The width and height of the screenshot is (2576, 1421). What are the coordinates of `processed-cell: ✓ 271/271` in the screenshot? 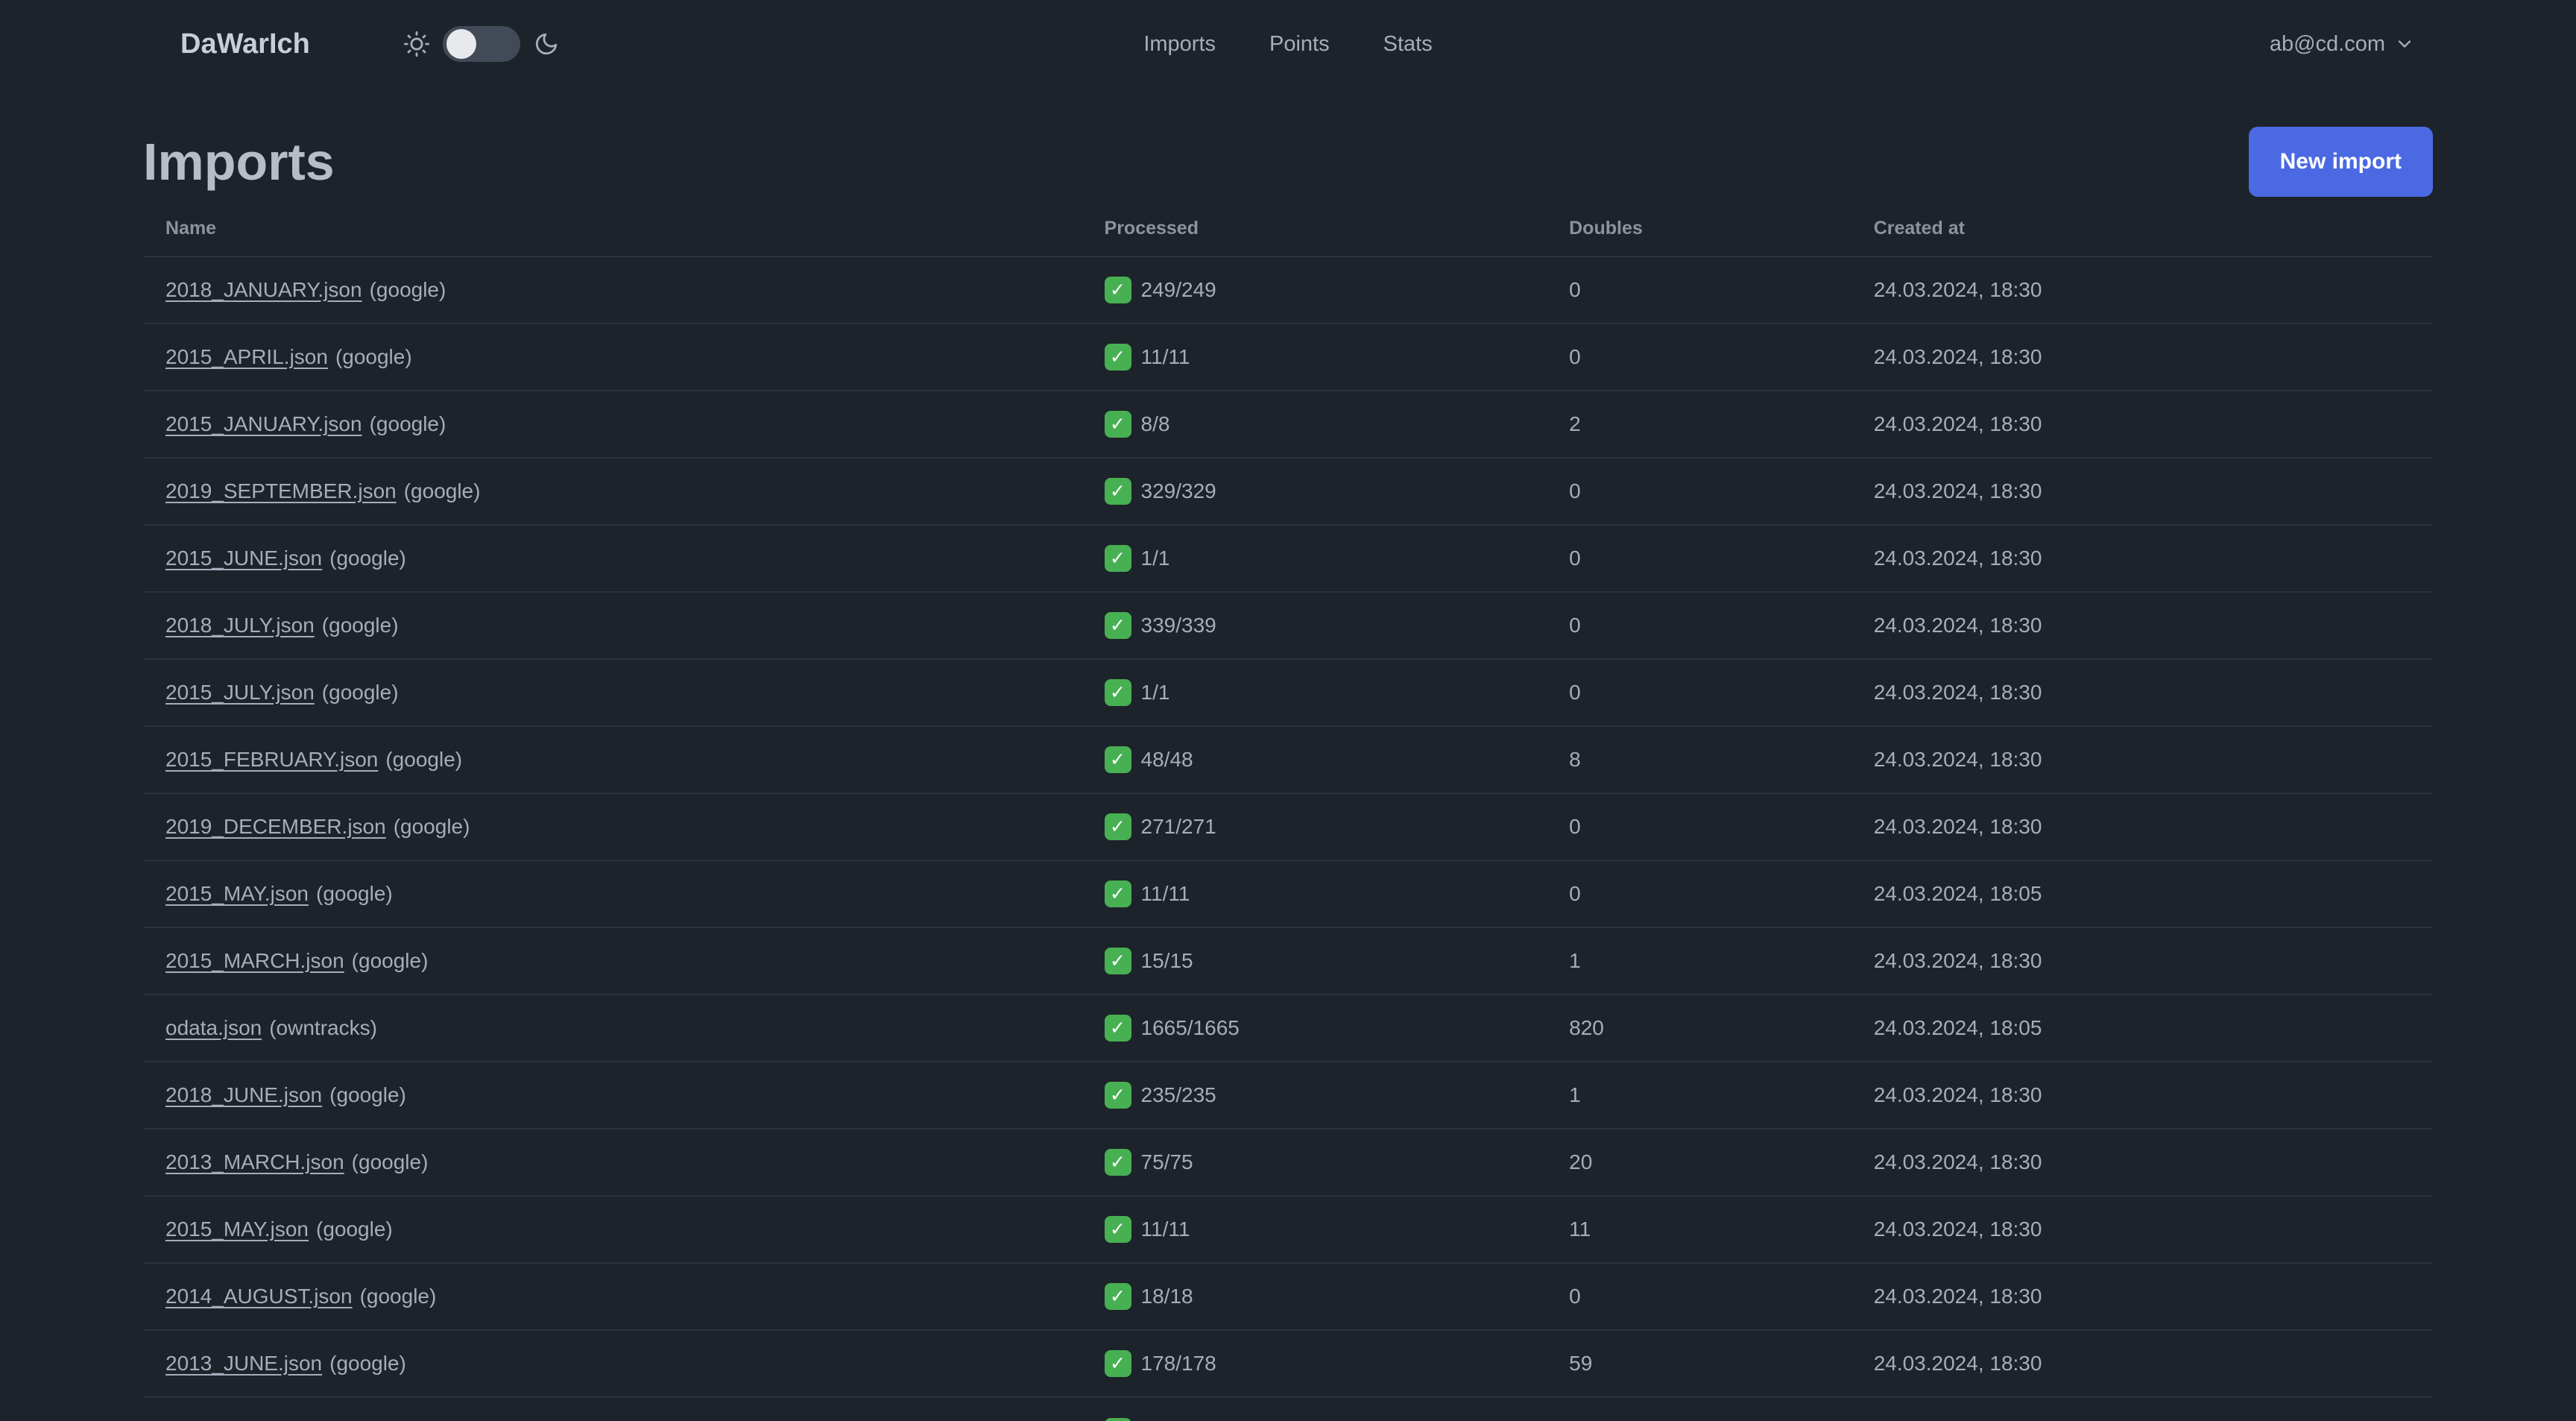 It's located at (1315, 826).